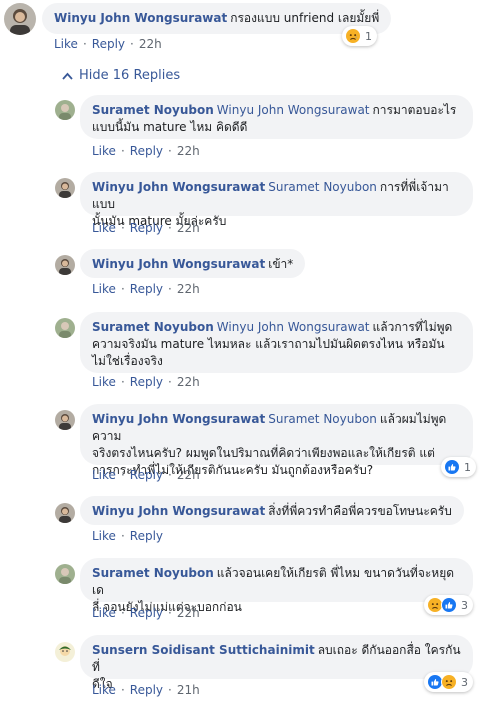  Describe the element at coordinates (67, 76) in the screenshot. I see `chevron-up-icon` at that location.